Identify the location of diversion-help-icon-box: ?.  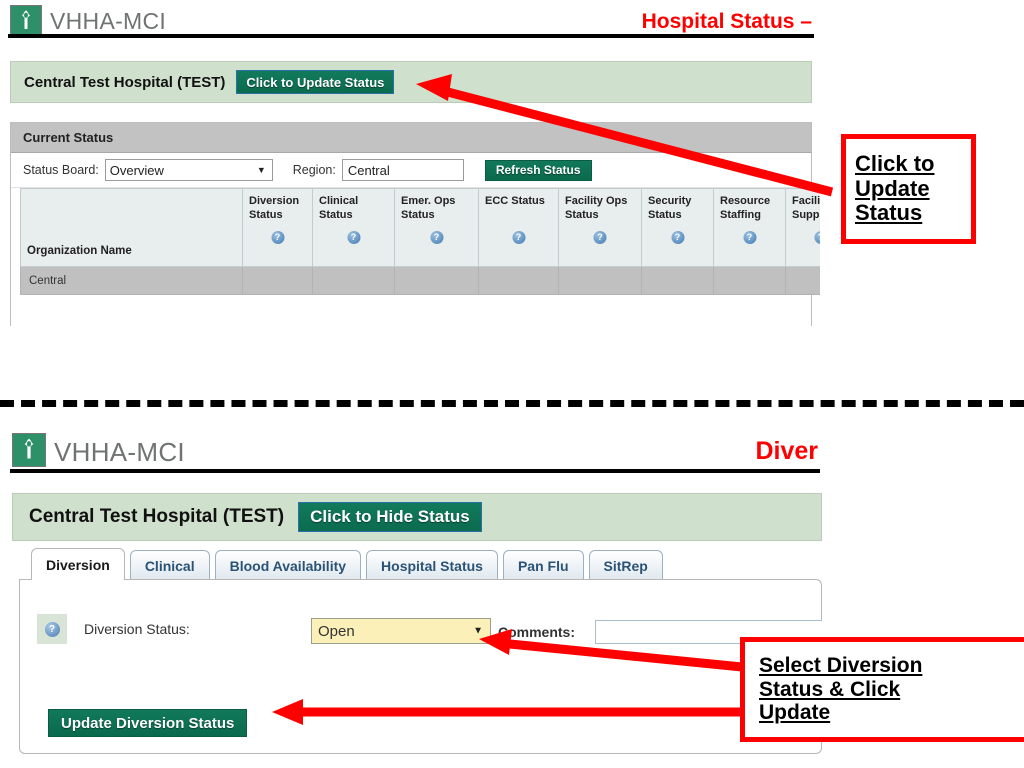
(52, 629).